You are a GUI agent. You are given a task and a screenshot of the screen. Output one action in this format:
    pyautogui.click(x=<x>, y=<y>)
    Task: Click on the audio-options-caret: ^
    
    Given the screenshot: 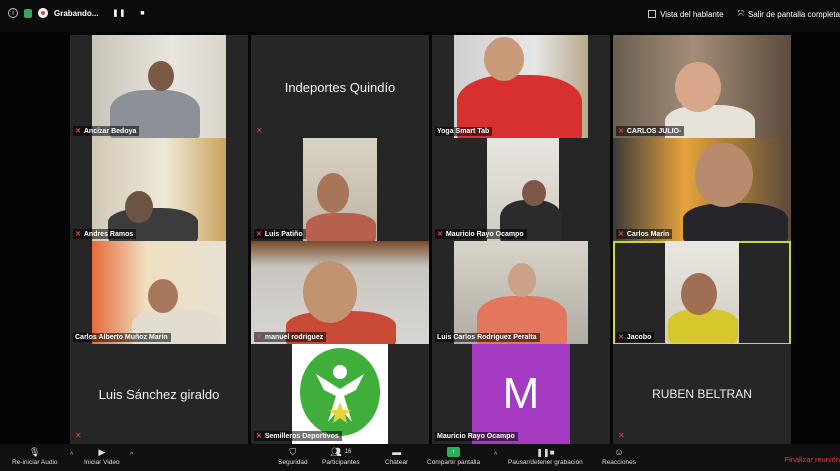 What is the action you would take?
    pyautogui.click(x=71, y=455)
    